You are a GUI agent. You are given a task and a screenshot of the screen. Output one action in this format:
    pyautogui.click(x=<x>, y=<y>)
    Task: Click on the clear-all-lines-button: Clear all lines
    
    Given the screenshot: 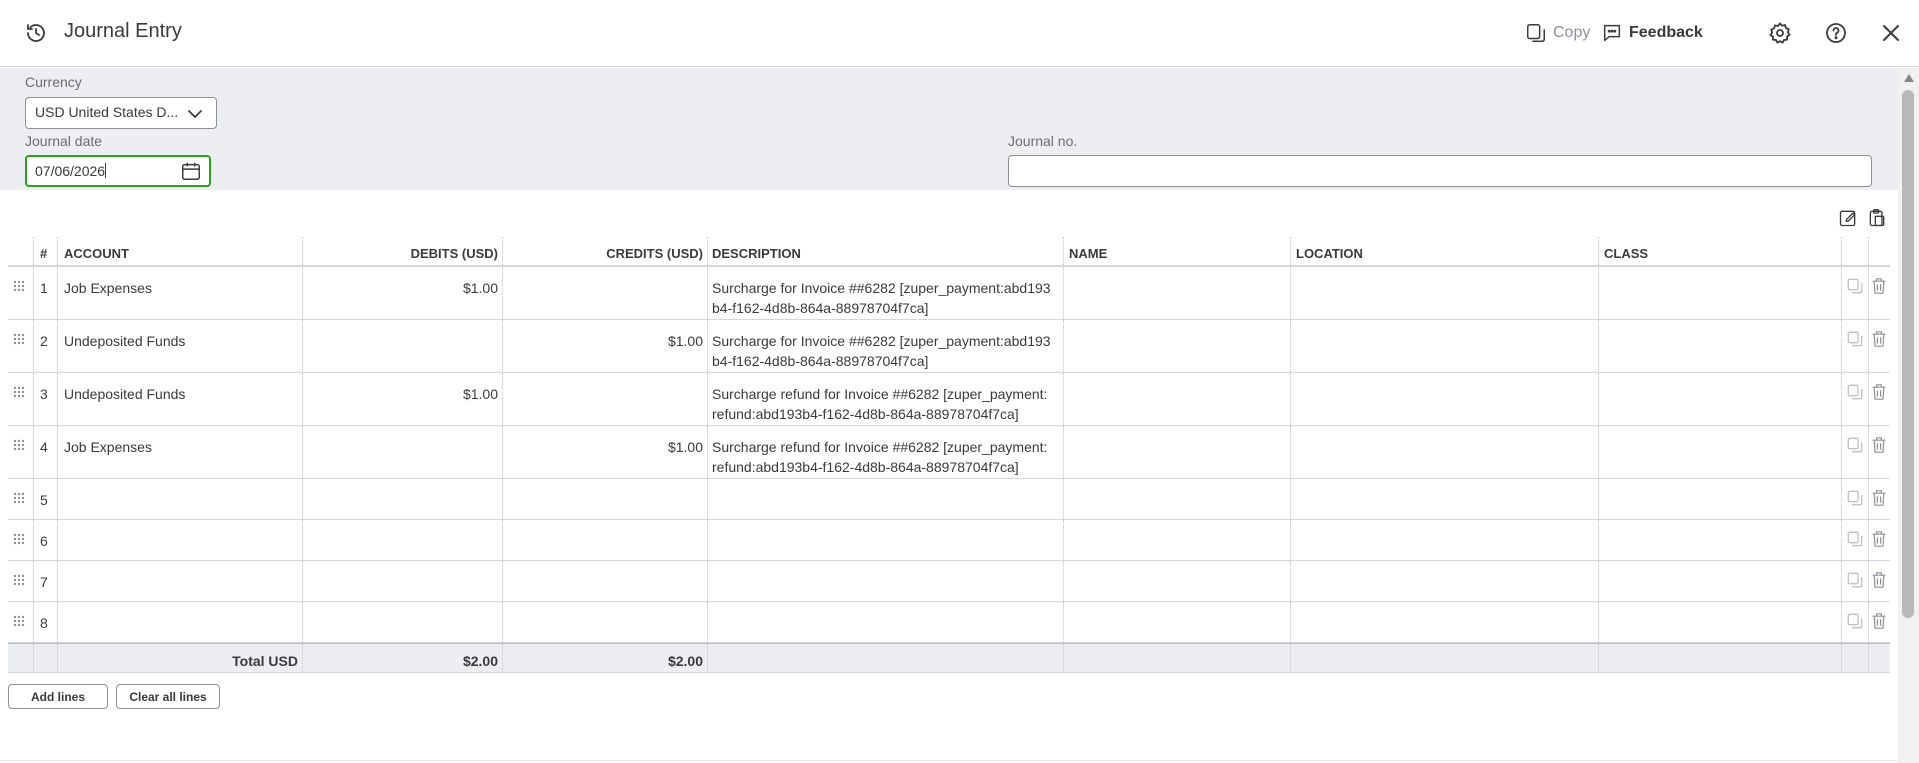 What is the action you would take?
    pyautogui.click(x=168, y=696)
    